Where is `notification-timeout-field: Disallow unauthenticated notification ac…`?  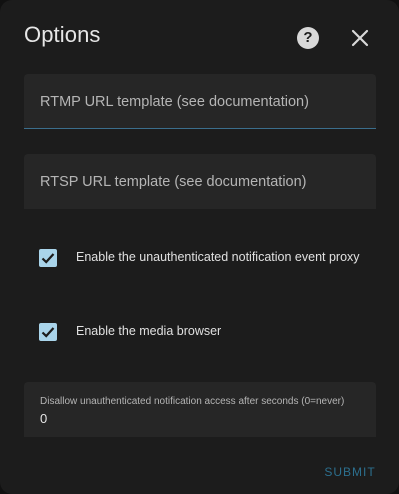
notification-timeout-field: Disallow unauthenticated notification ac… is located at coordinates (200, 409).